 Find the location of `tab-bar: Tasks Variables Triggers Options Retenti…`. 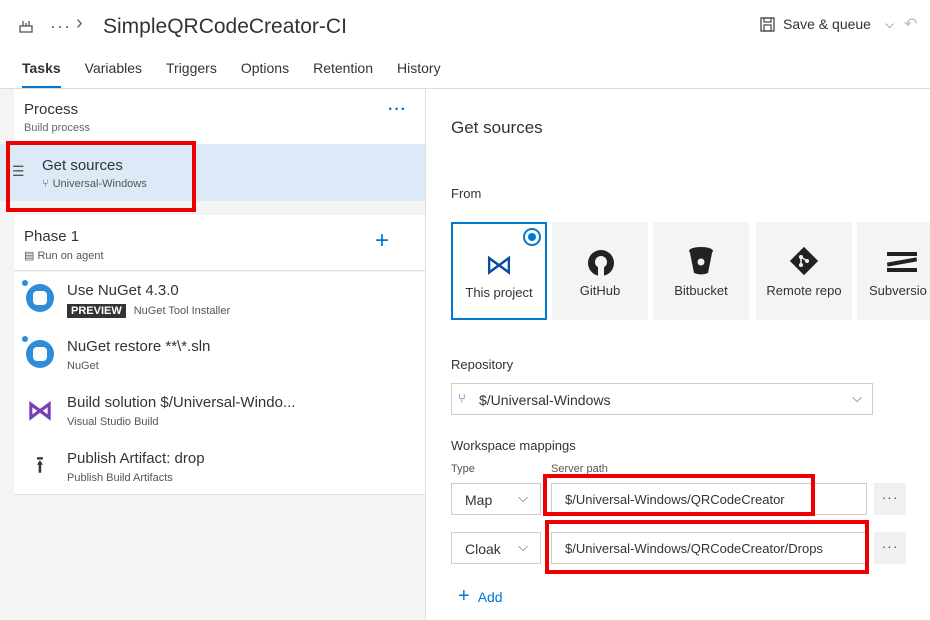

tab-bar: Tasks Variables Triggers Options Retenti… is located at coordinates (243, 72).